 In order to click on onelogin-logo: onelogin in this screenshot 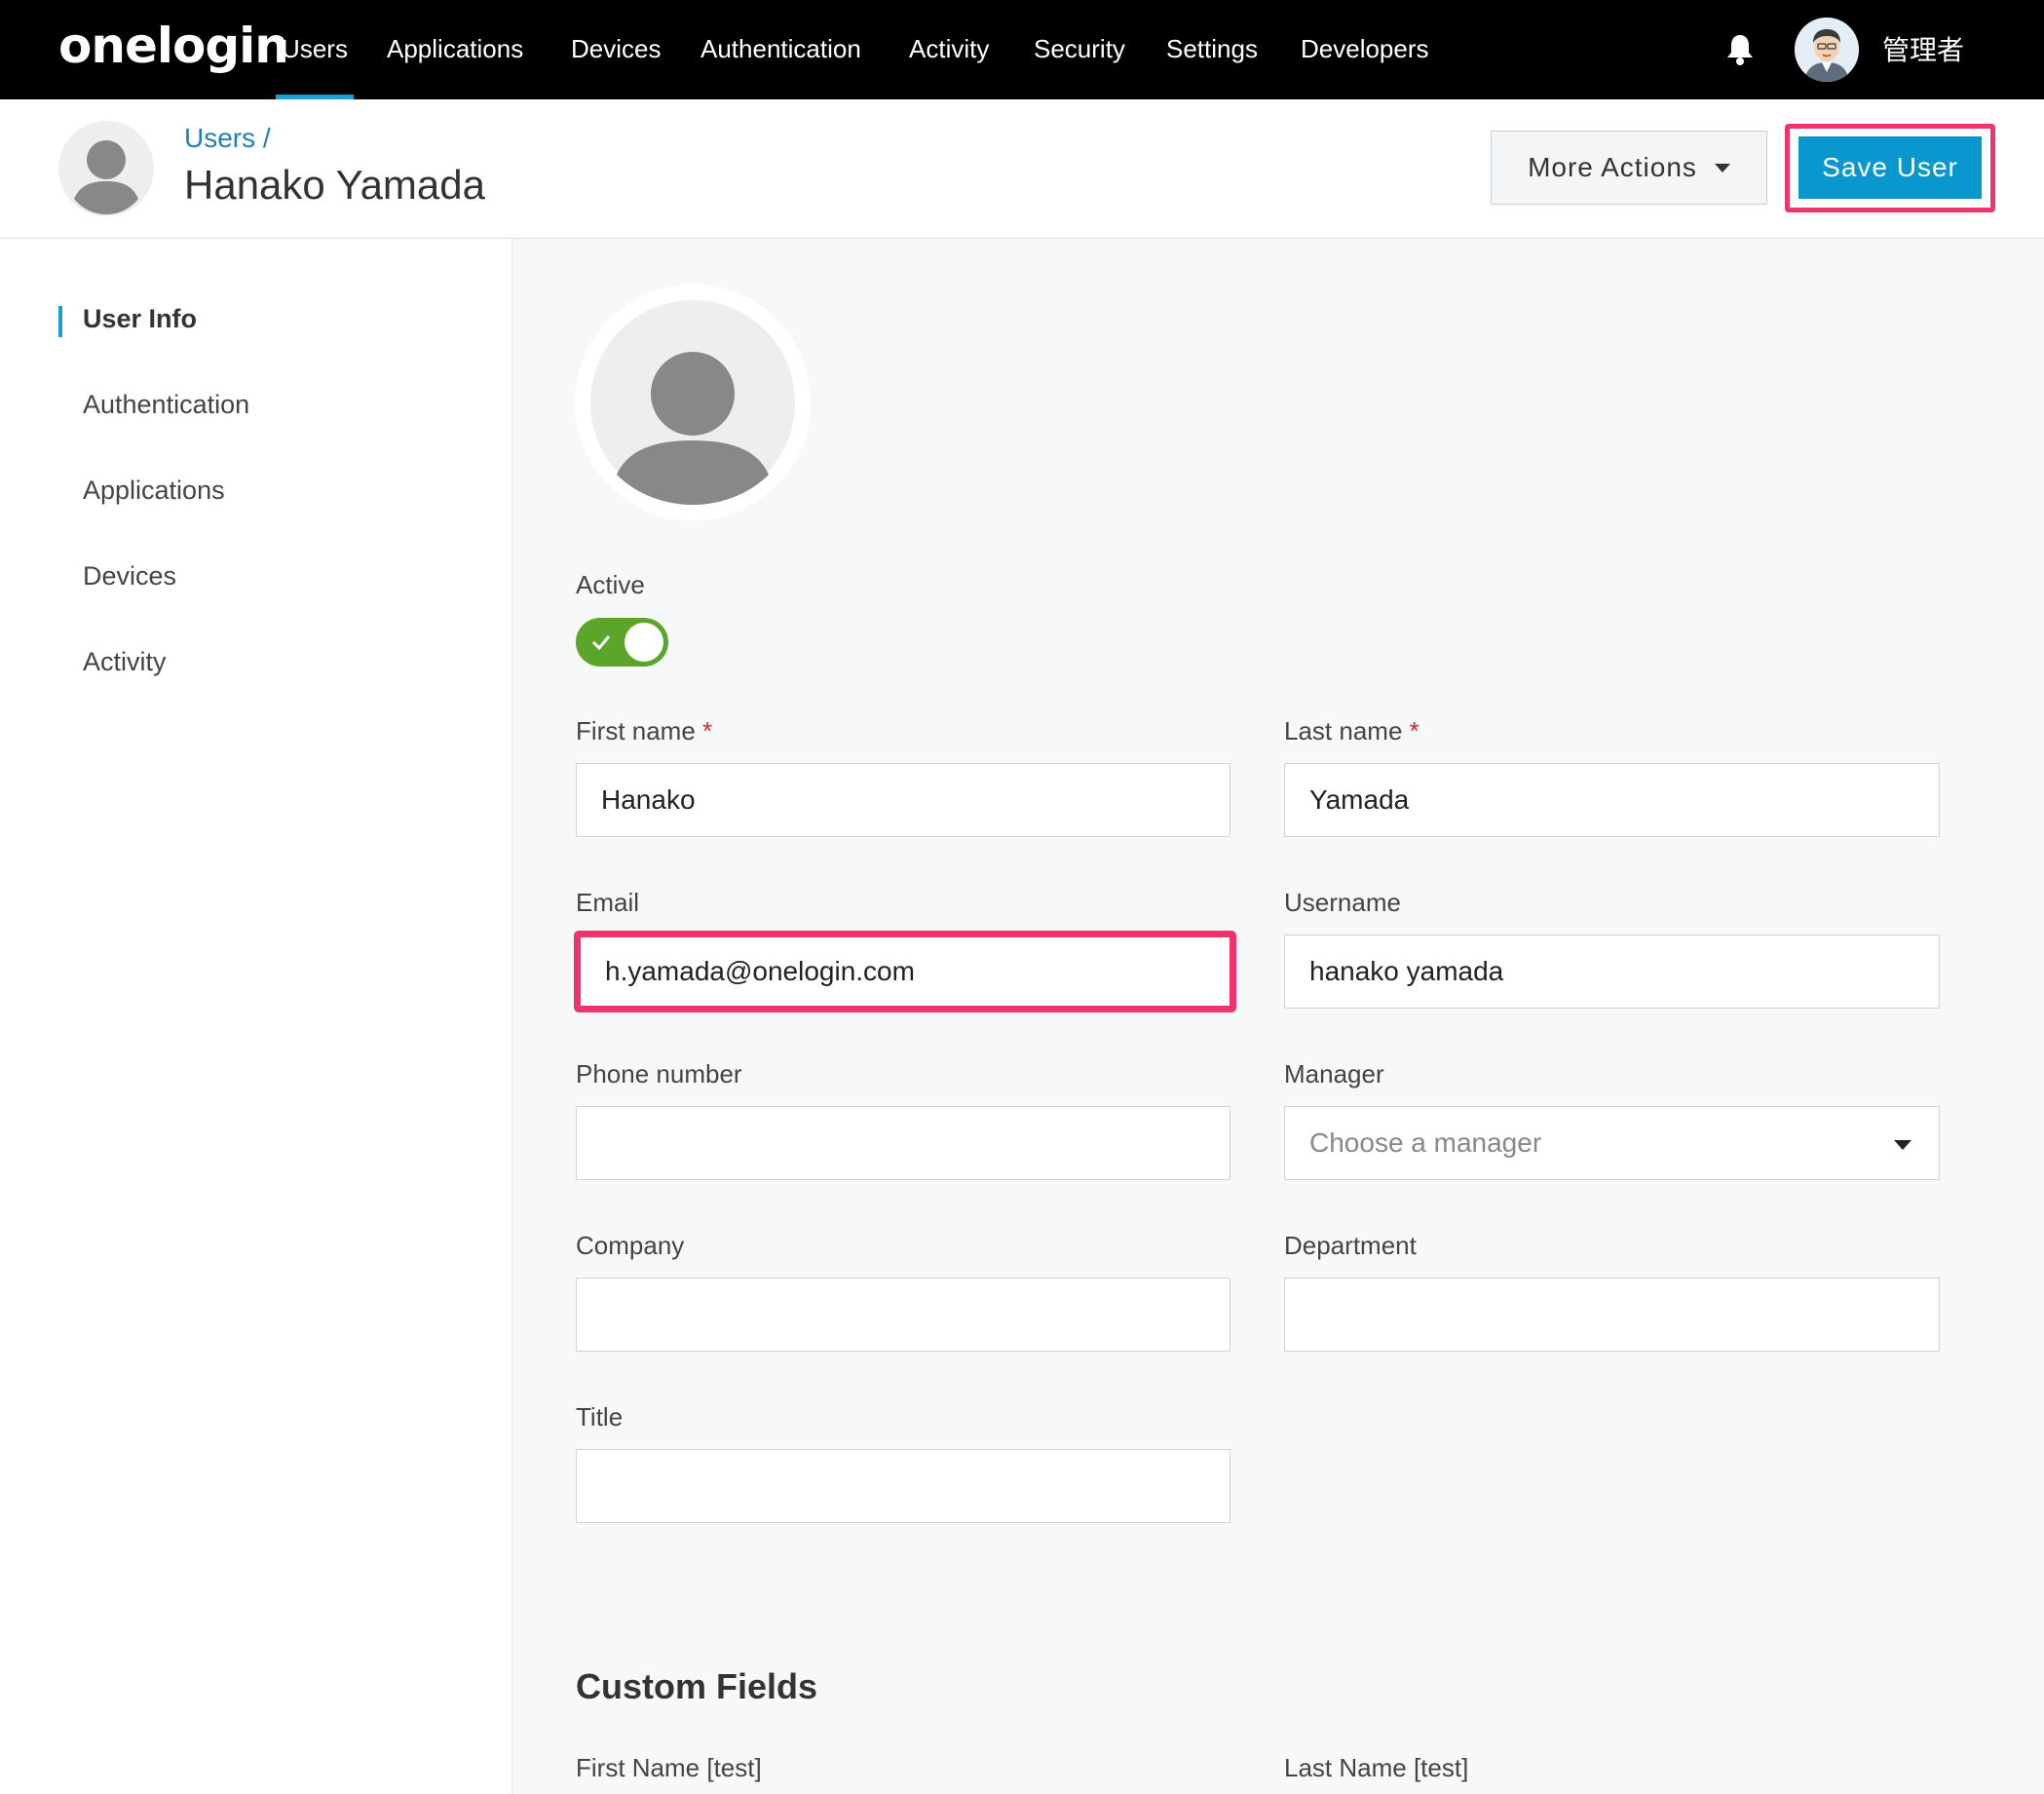, I will do `click(173, 46)`.